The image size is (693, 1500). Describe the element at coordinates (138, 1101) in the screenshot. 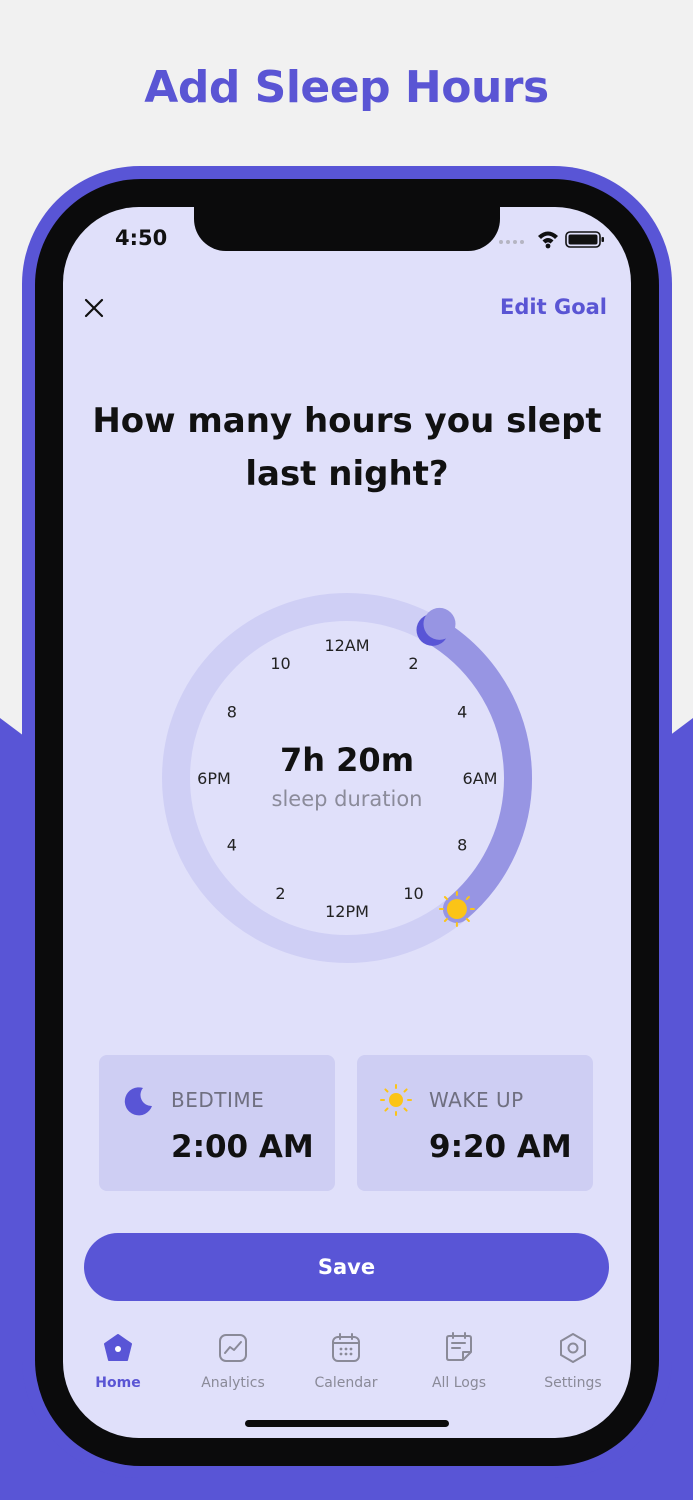

I see `moon-icon` at that location.